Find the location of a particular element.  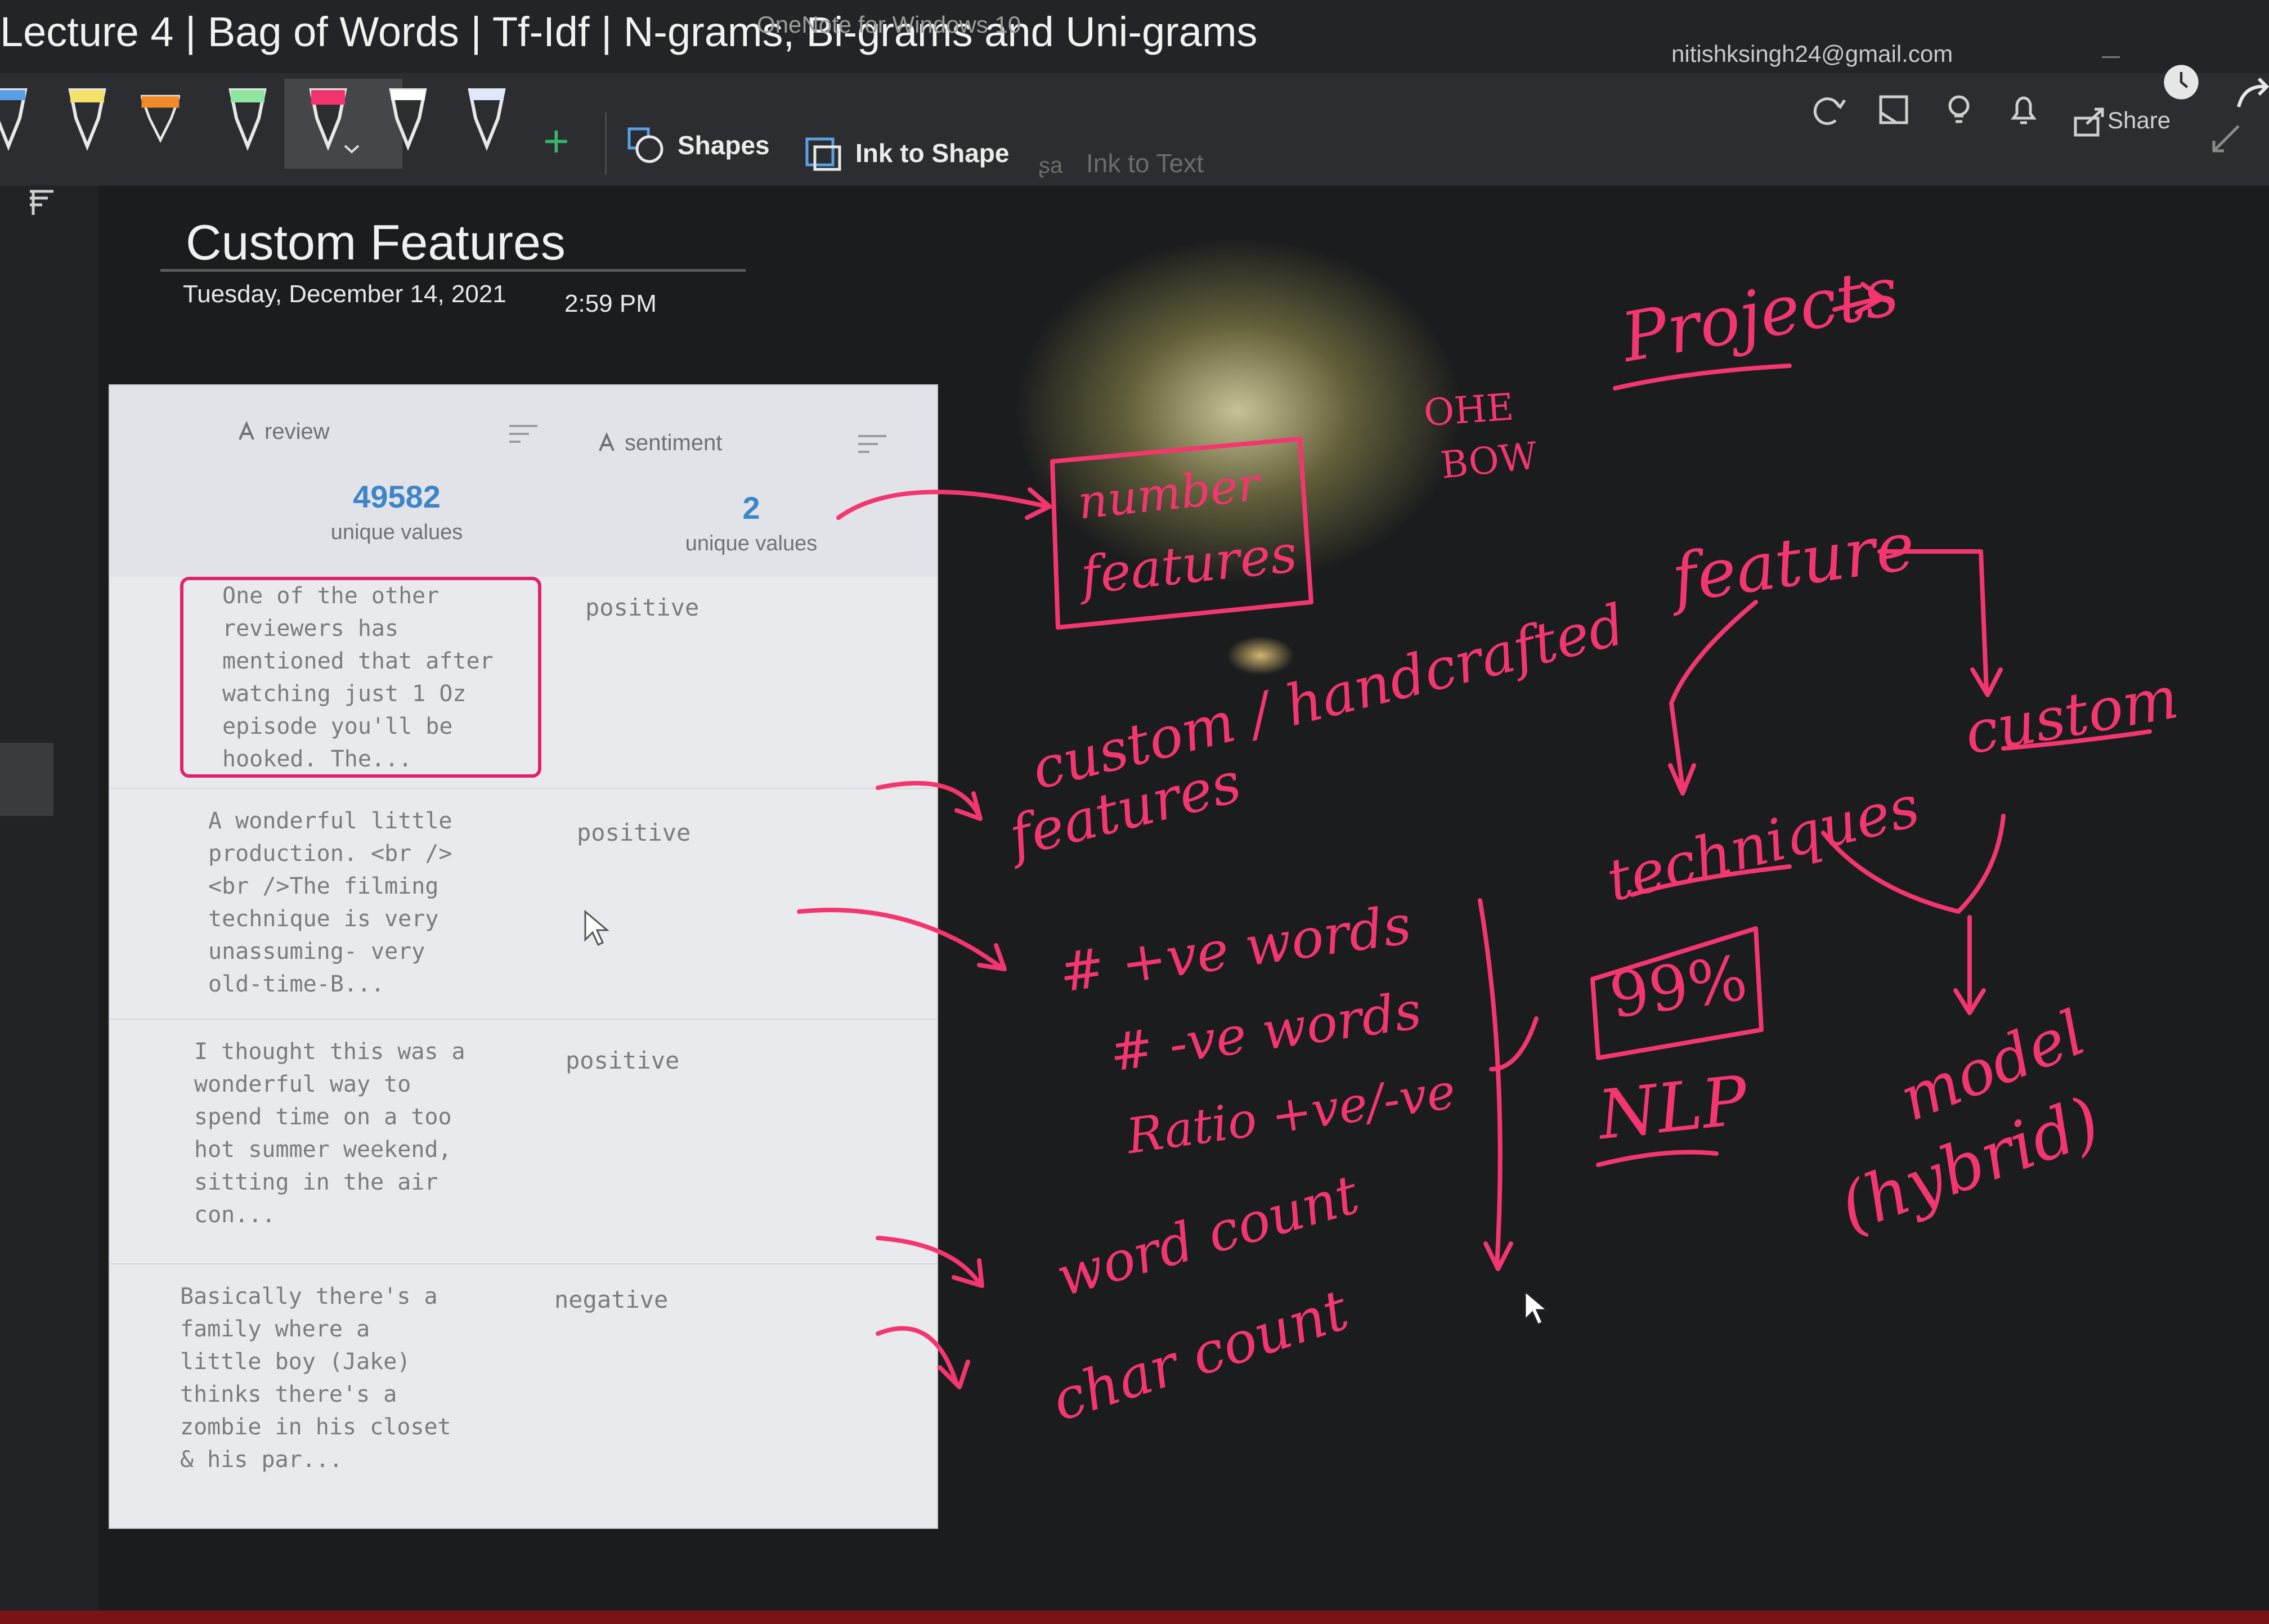

ink-ohe: OHE is located at coordinates (1469, 410).